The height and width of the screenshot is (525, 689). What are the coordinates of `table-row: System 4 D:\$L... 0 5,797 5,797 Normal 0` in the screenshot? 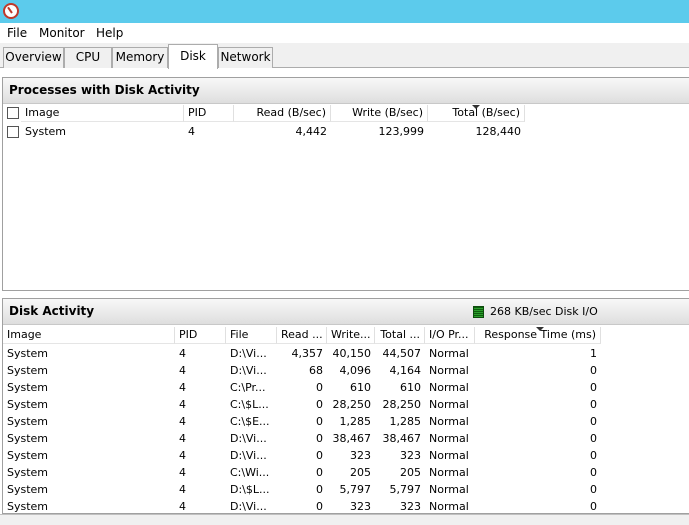 It's located at (346, 489).